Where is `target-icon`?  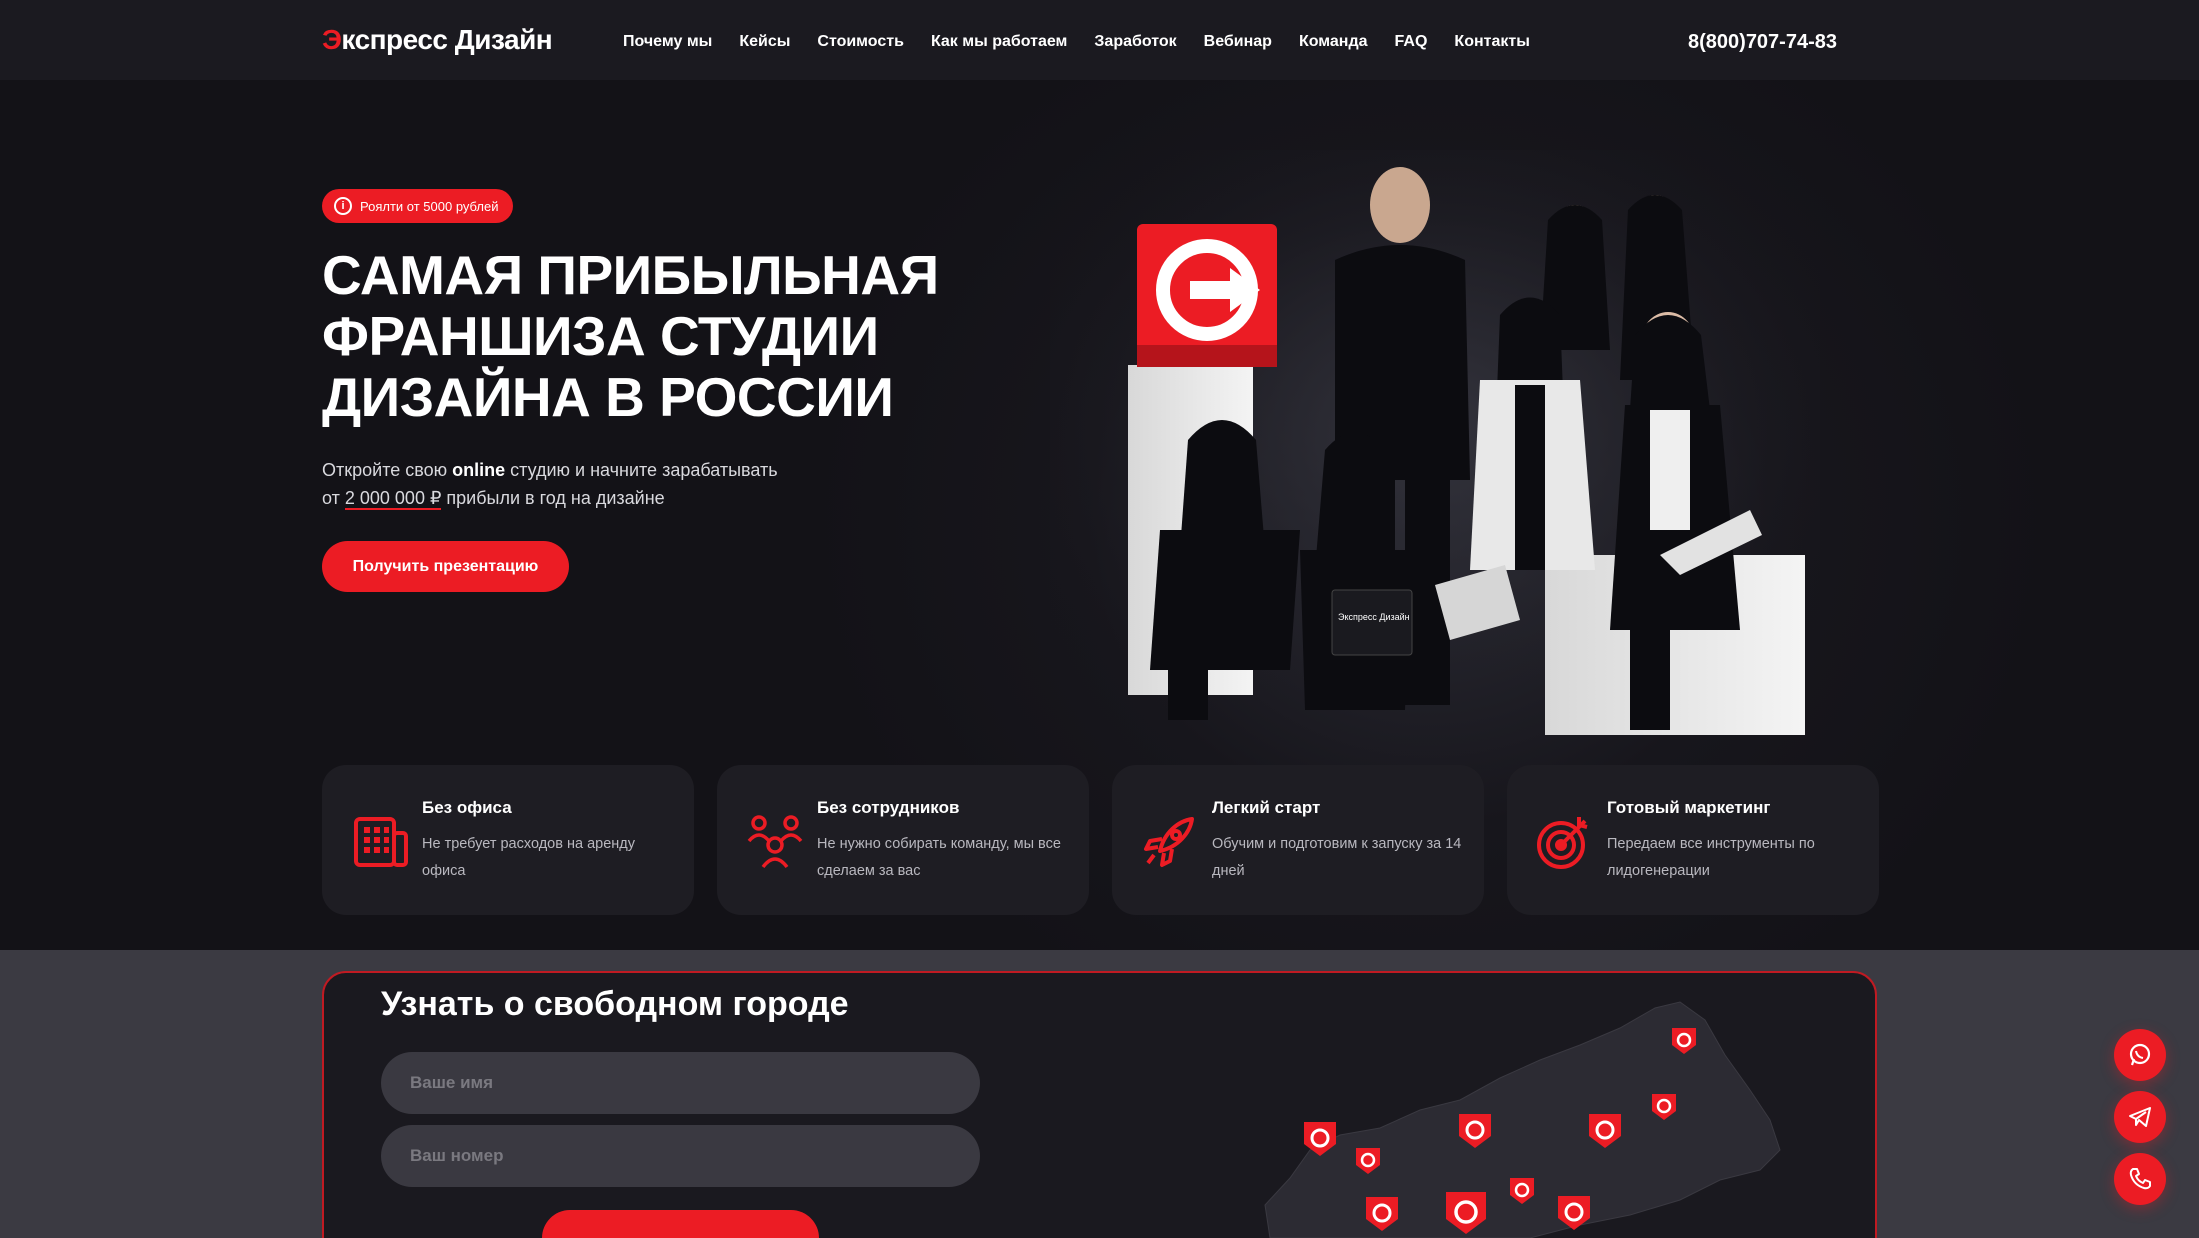 target-icon is located at coordinates (1562, 843).